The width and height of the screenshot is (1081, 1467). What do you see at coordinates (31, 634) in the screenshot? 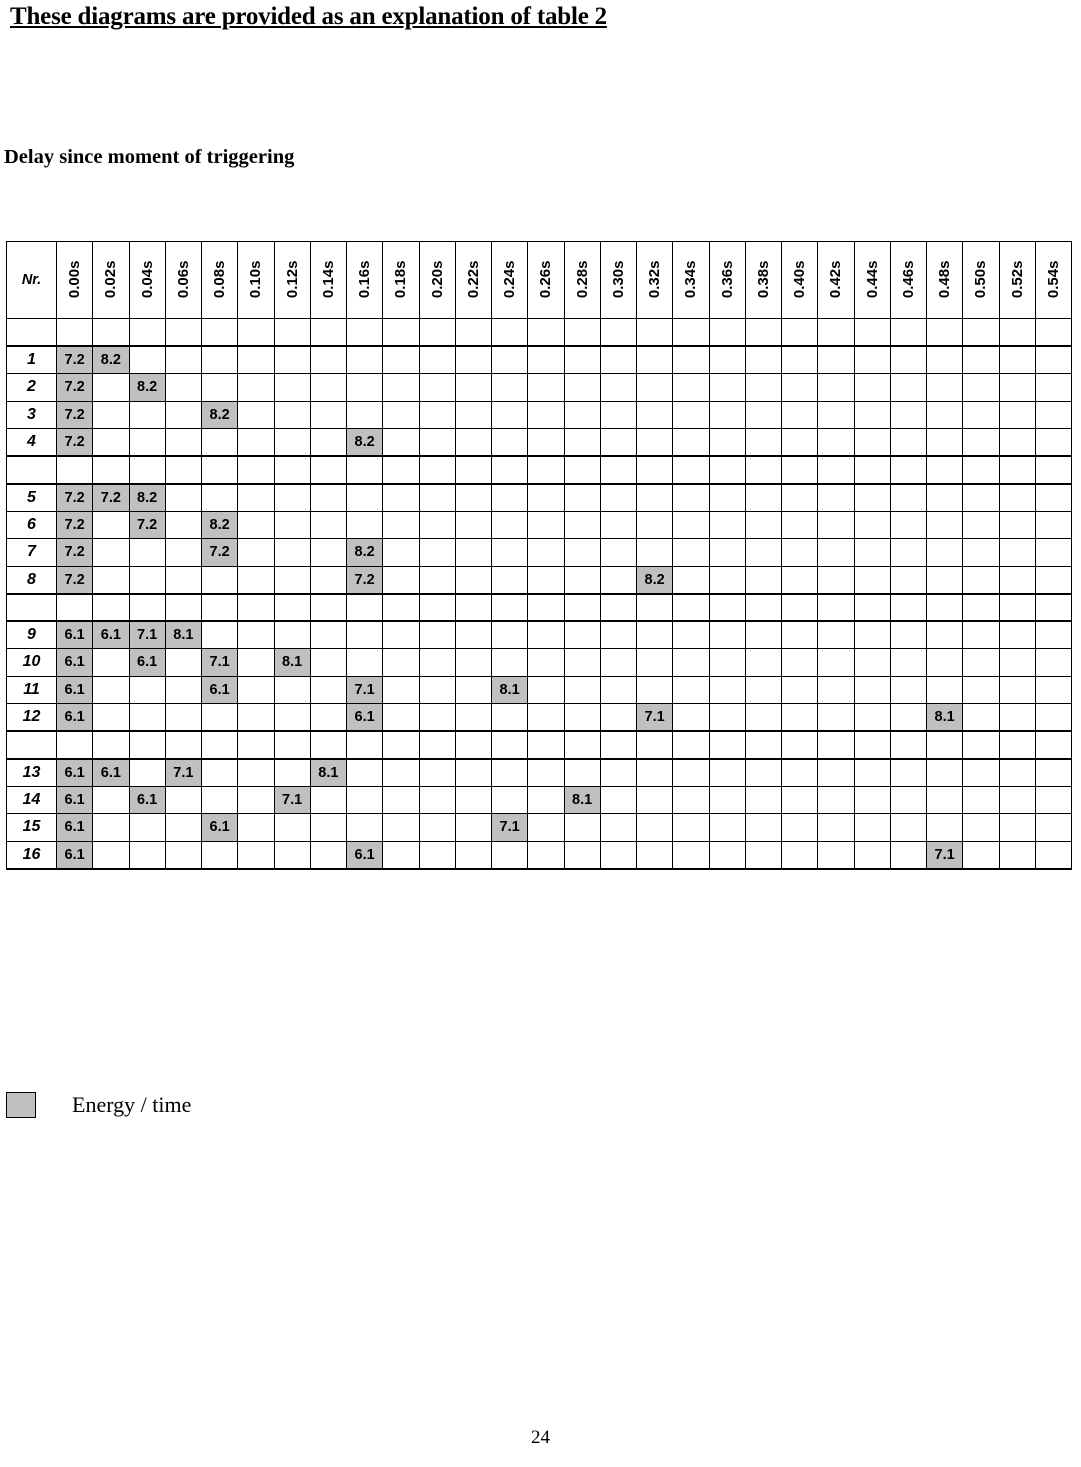
I see `row-number-cell: 9` at bounding box center [31, 634].